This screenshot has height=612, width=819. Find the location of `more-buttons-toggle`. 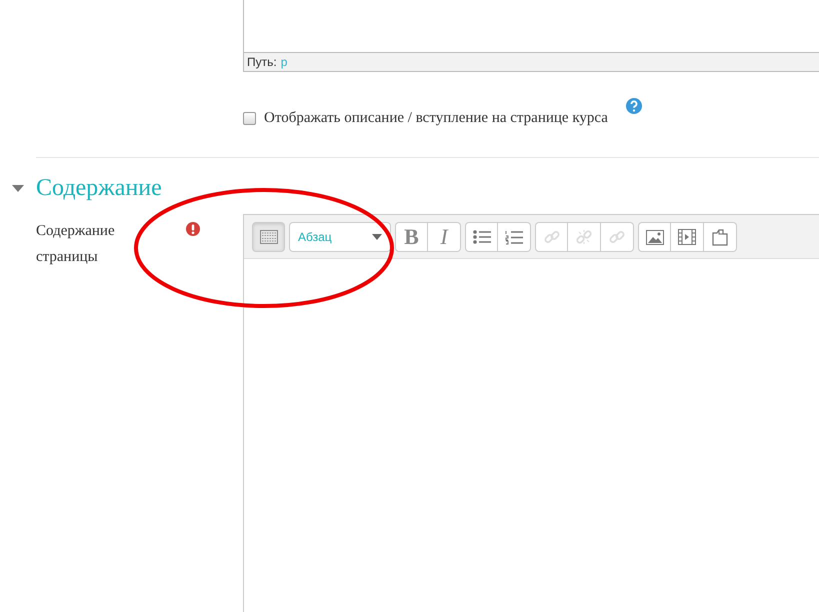

more-buttons-toggle is located at coordinates (268, 237).